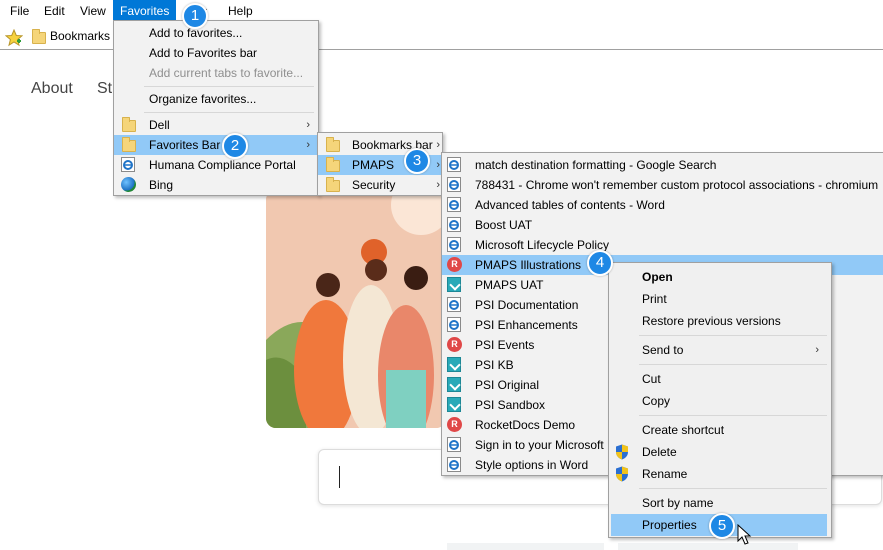  I want to click on favorite-link-label: RocketDocs Demo, so click(525, 425).